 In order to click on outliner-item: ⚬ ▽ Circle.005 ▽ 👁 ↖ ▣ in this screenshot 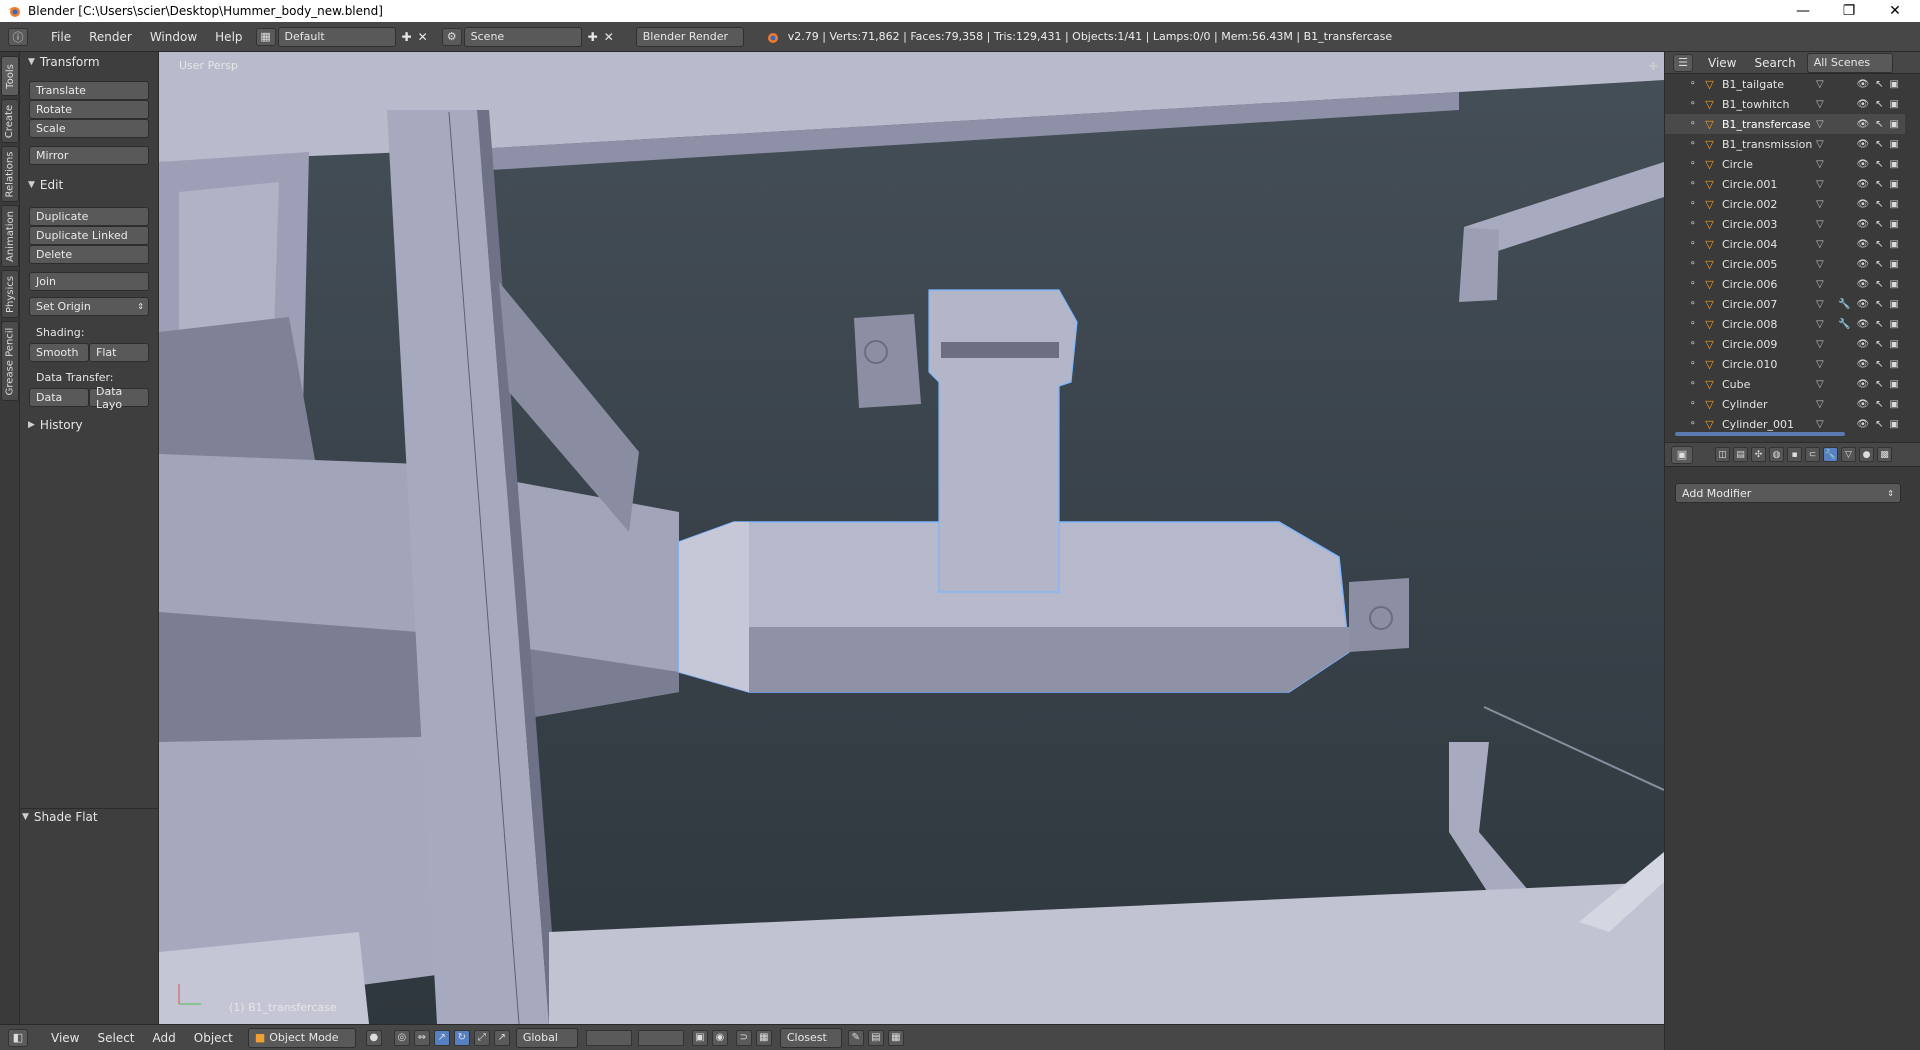, I will do `click(1785, 264)`.